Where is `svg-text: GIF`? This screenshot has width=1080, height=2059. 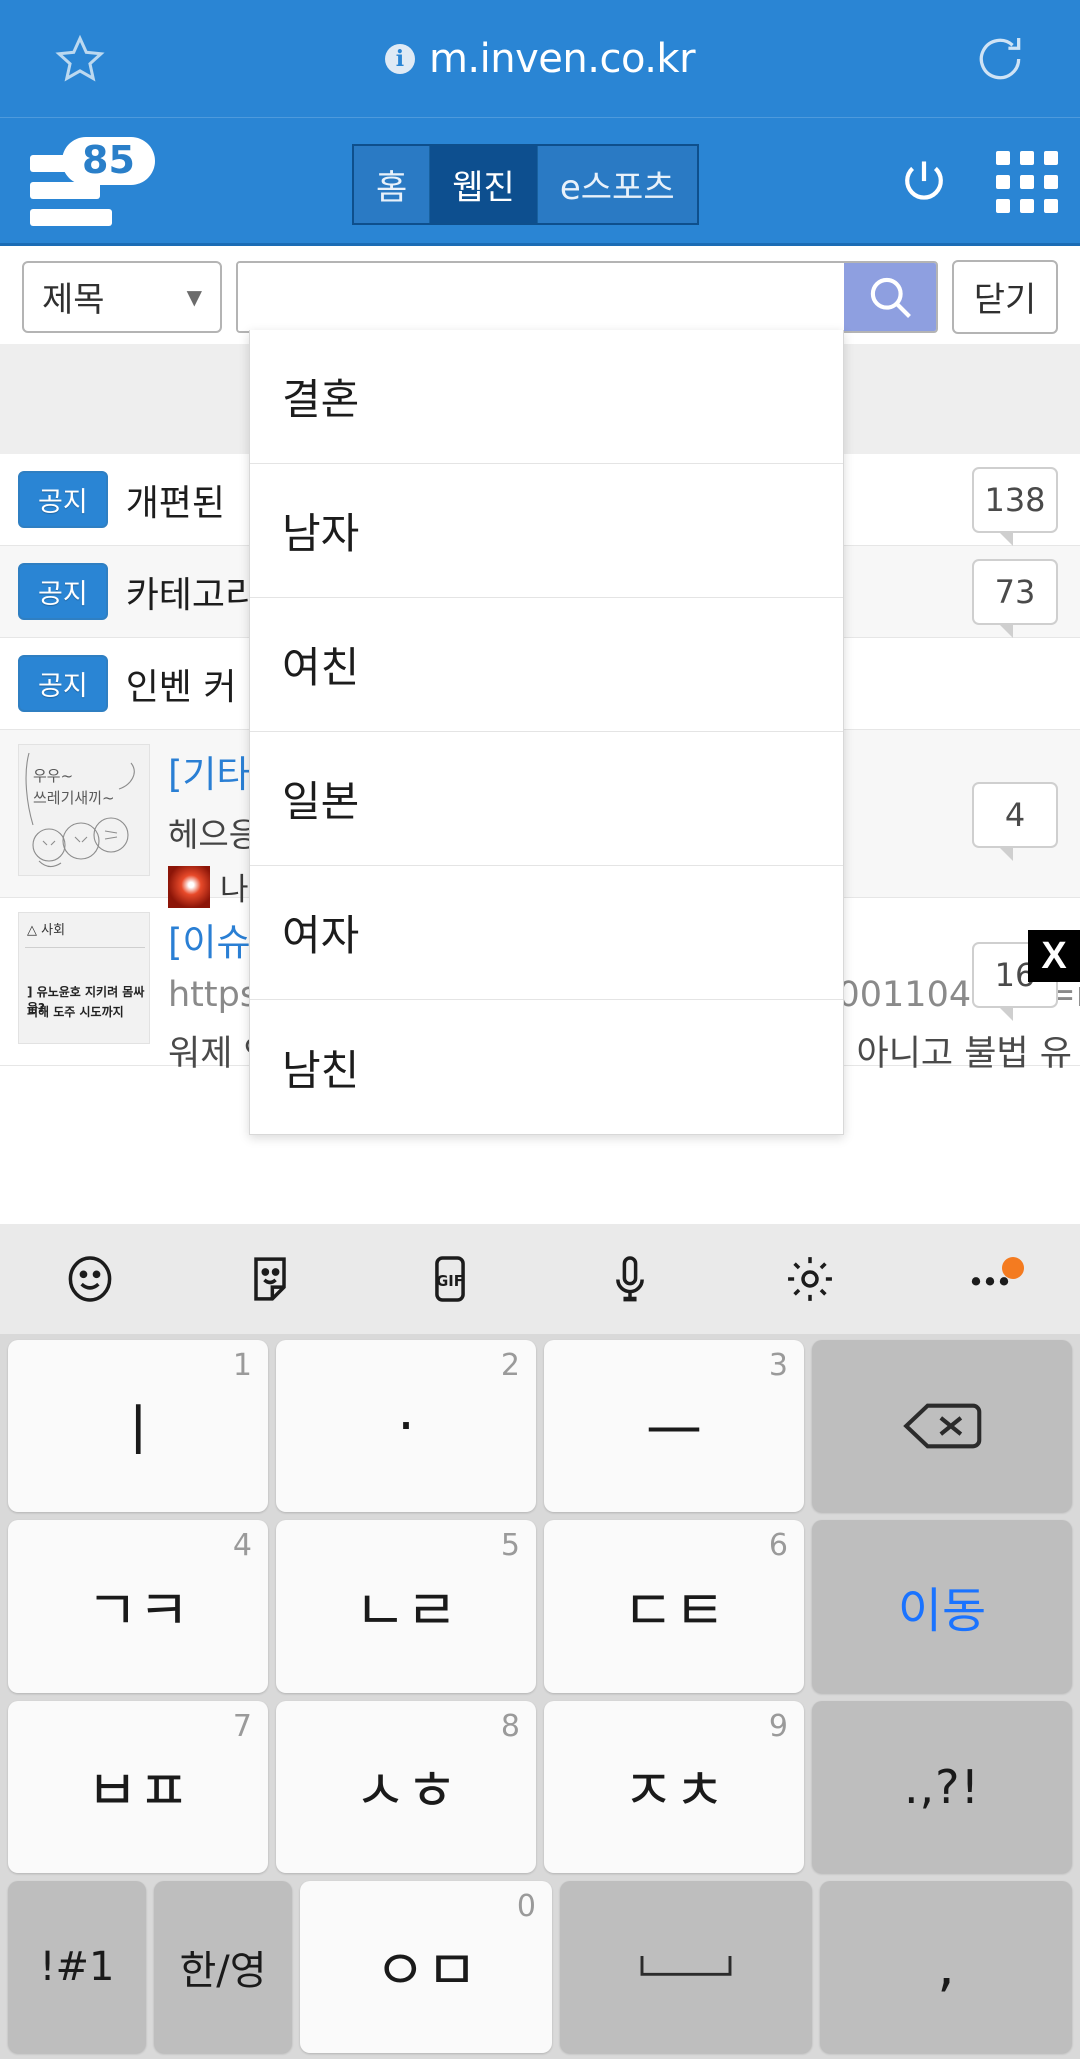
svg-text: GIF is located at coordinates (450, 1281).